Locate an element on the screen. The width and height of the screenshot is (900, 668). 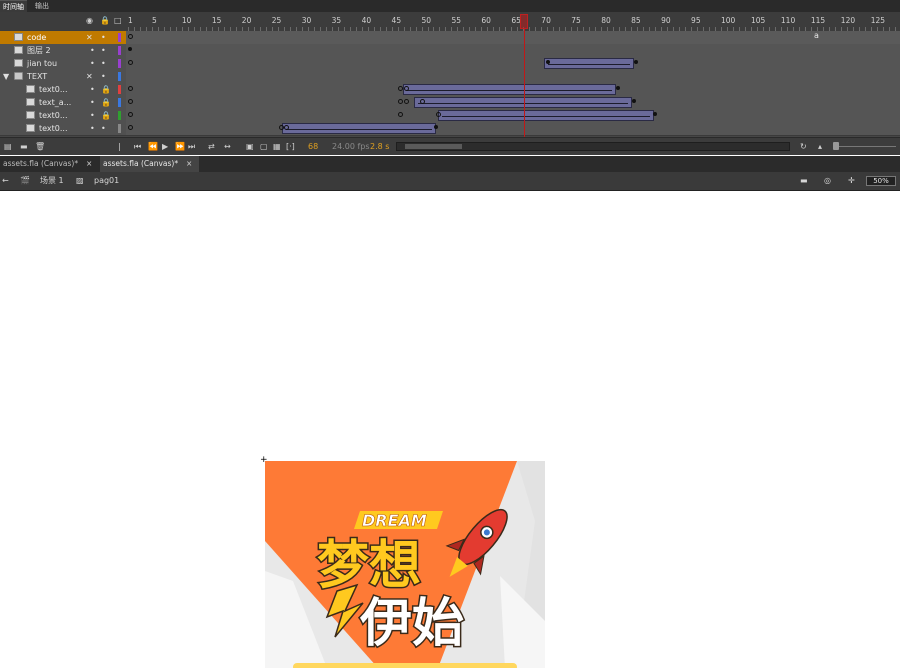
layer-name: 图层 2 is located at coordinates (39, 50).